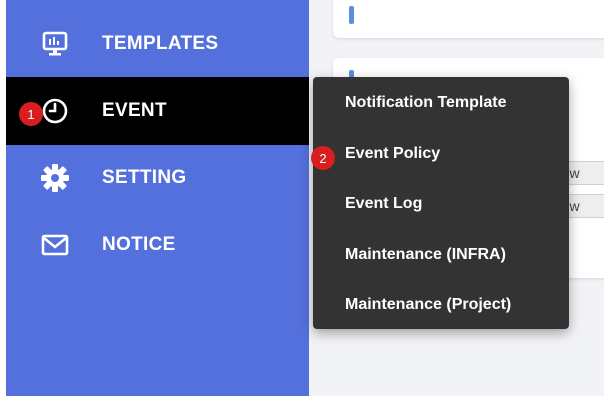 The image size is (604, 396). Describe the element at coordinates (426, 103) in the screenshot. I see `menu-item-notification-template: Notification Template` at that location.